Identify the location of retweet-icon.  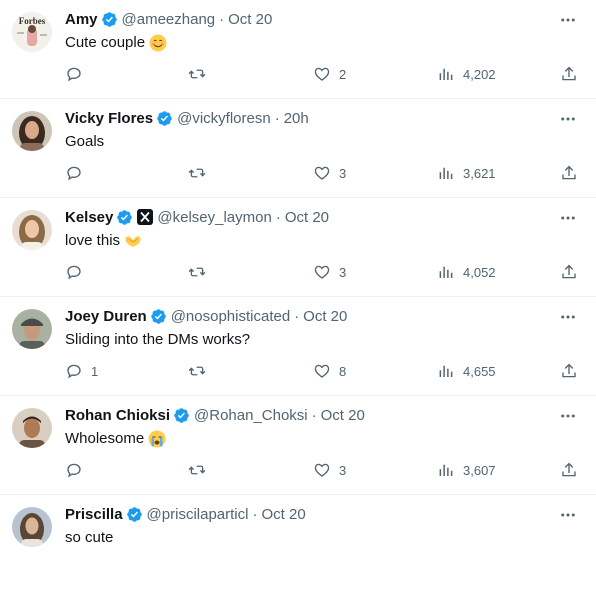
(197, 470).